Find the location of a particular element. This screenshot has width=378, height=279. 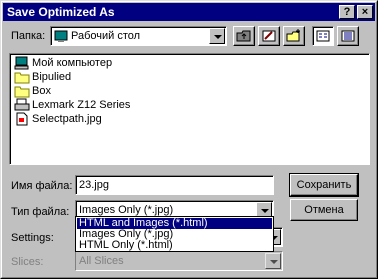

help-button: ? is located at coordinates (347, 12).